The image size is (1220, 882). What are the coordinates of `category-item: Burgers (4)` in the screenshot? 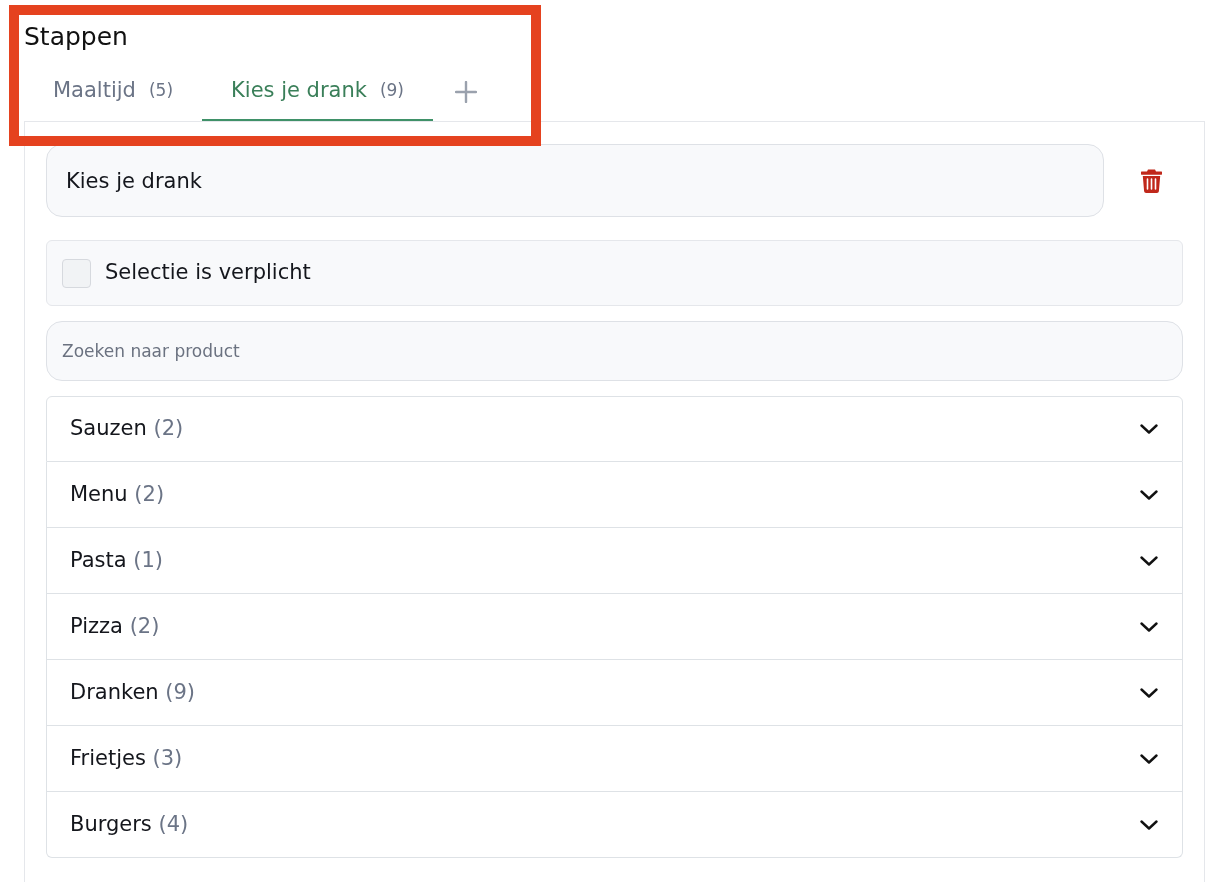 It's located at (614, 825).